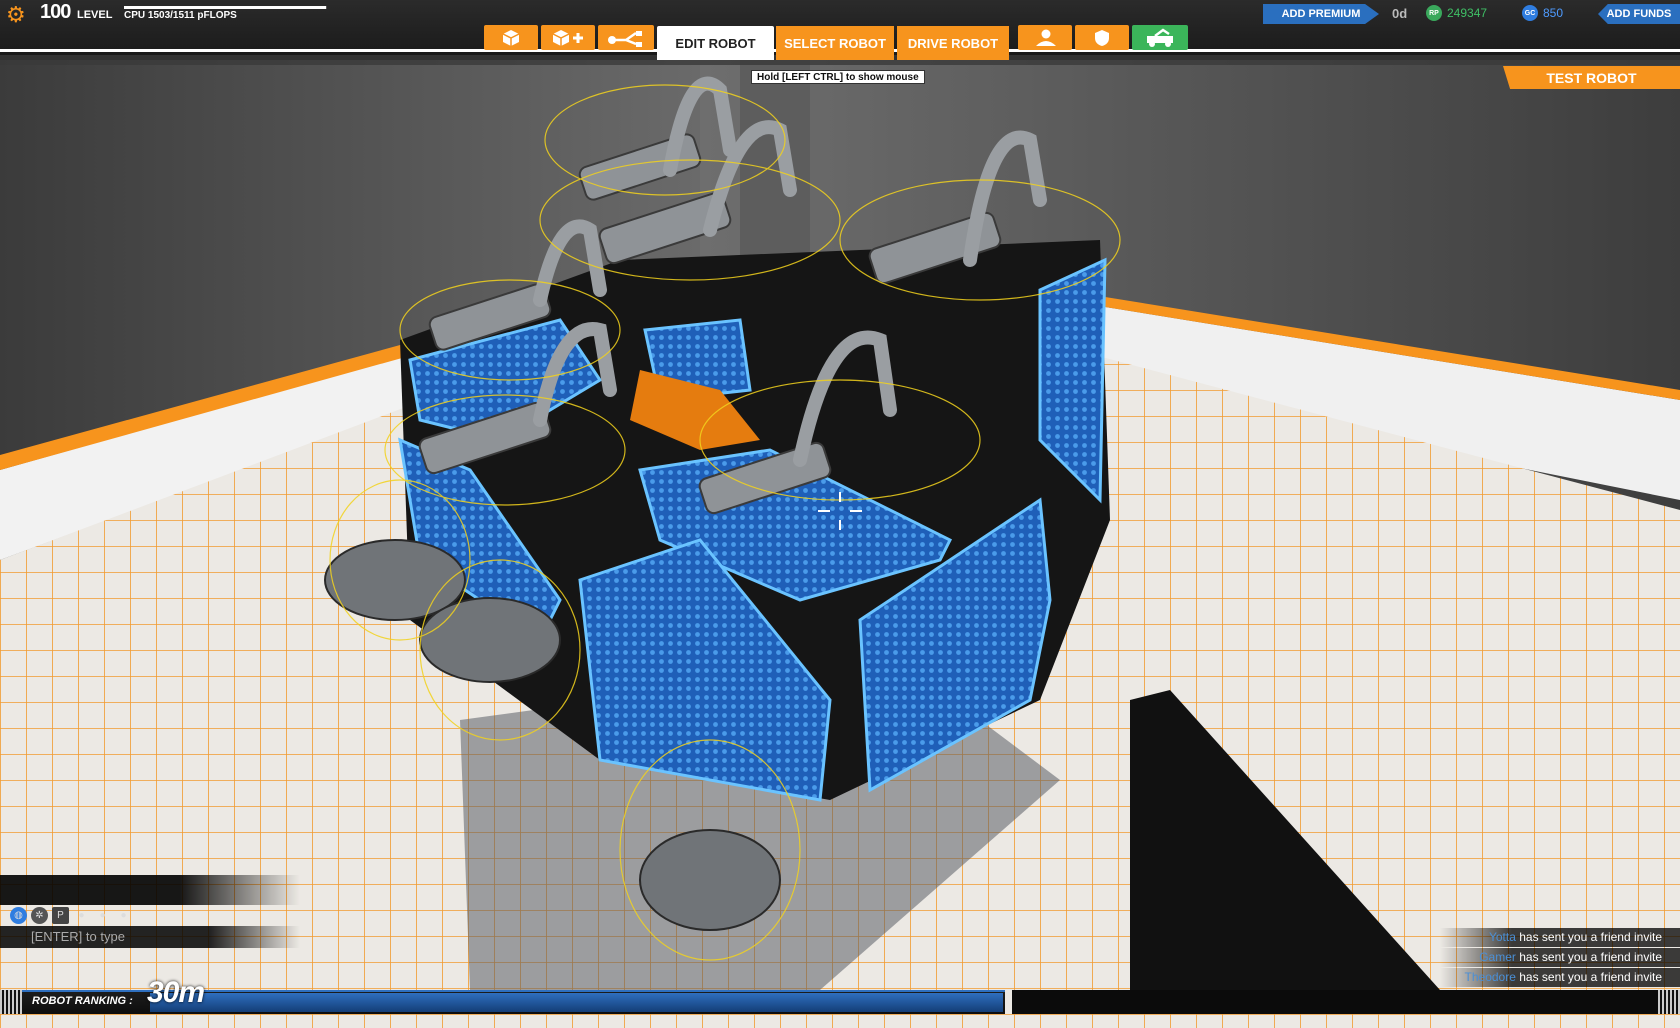  What do you see at coordinates (60, 915) in the screenshot?
I see `party-icon: P` at bounding box center [60, 915].